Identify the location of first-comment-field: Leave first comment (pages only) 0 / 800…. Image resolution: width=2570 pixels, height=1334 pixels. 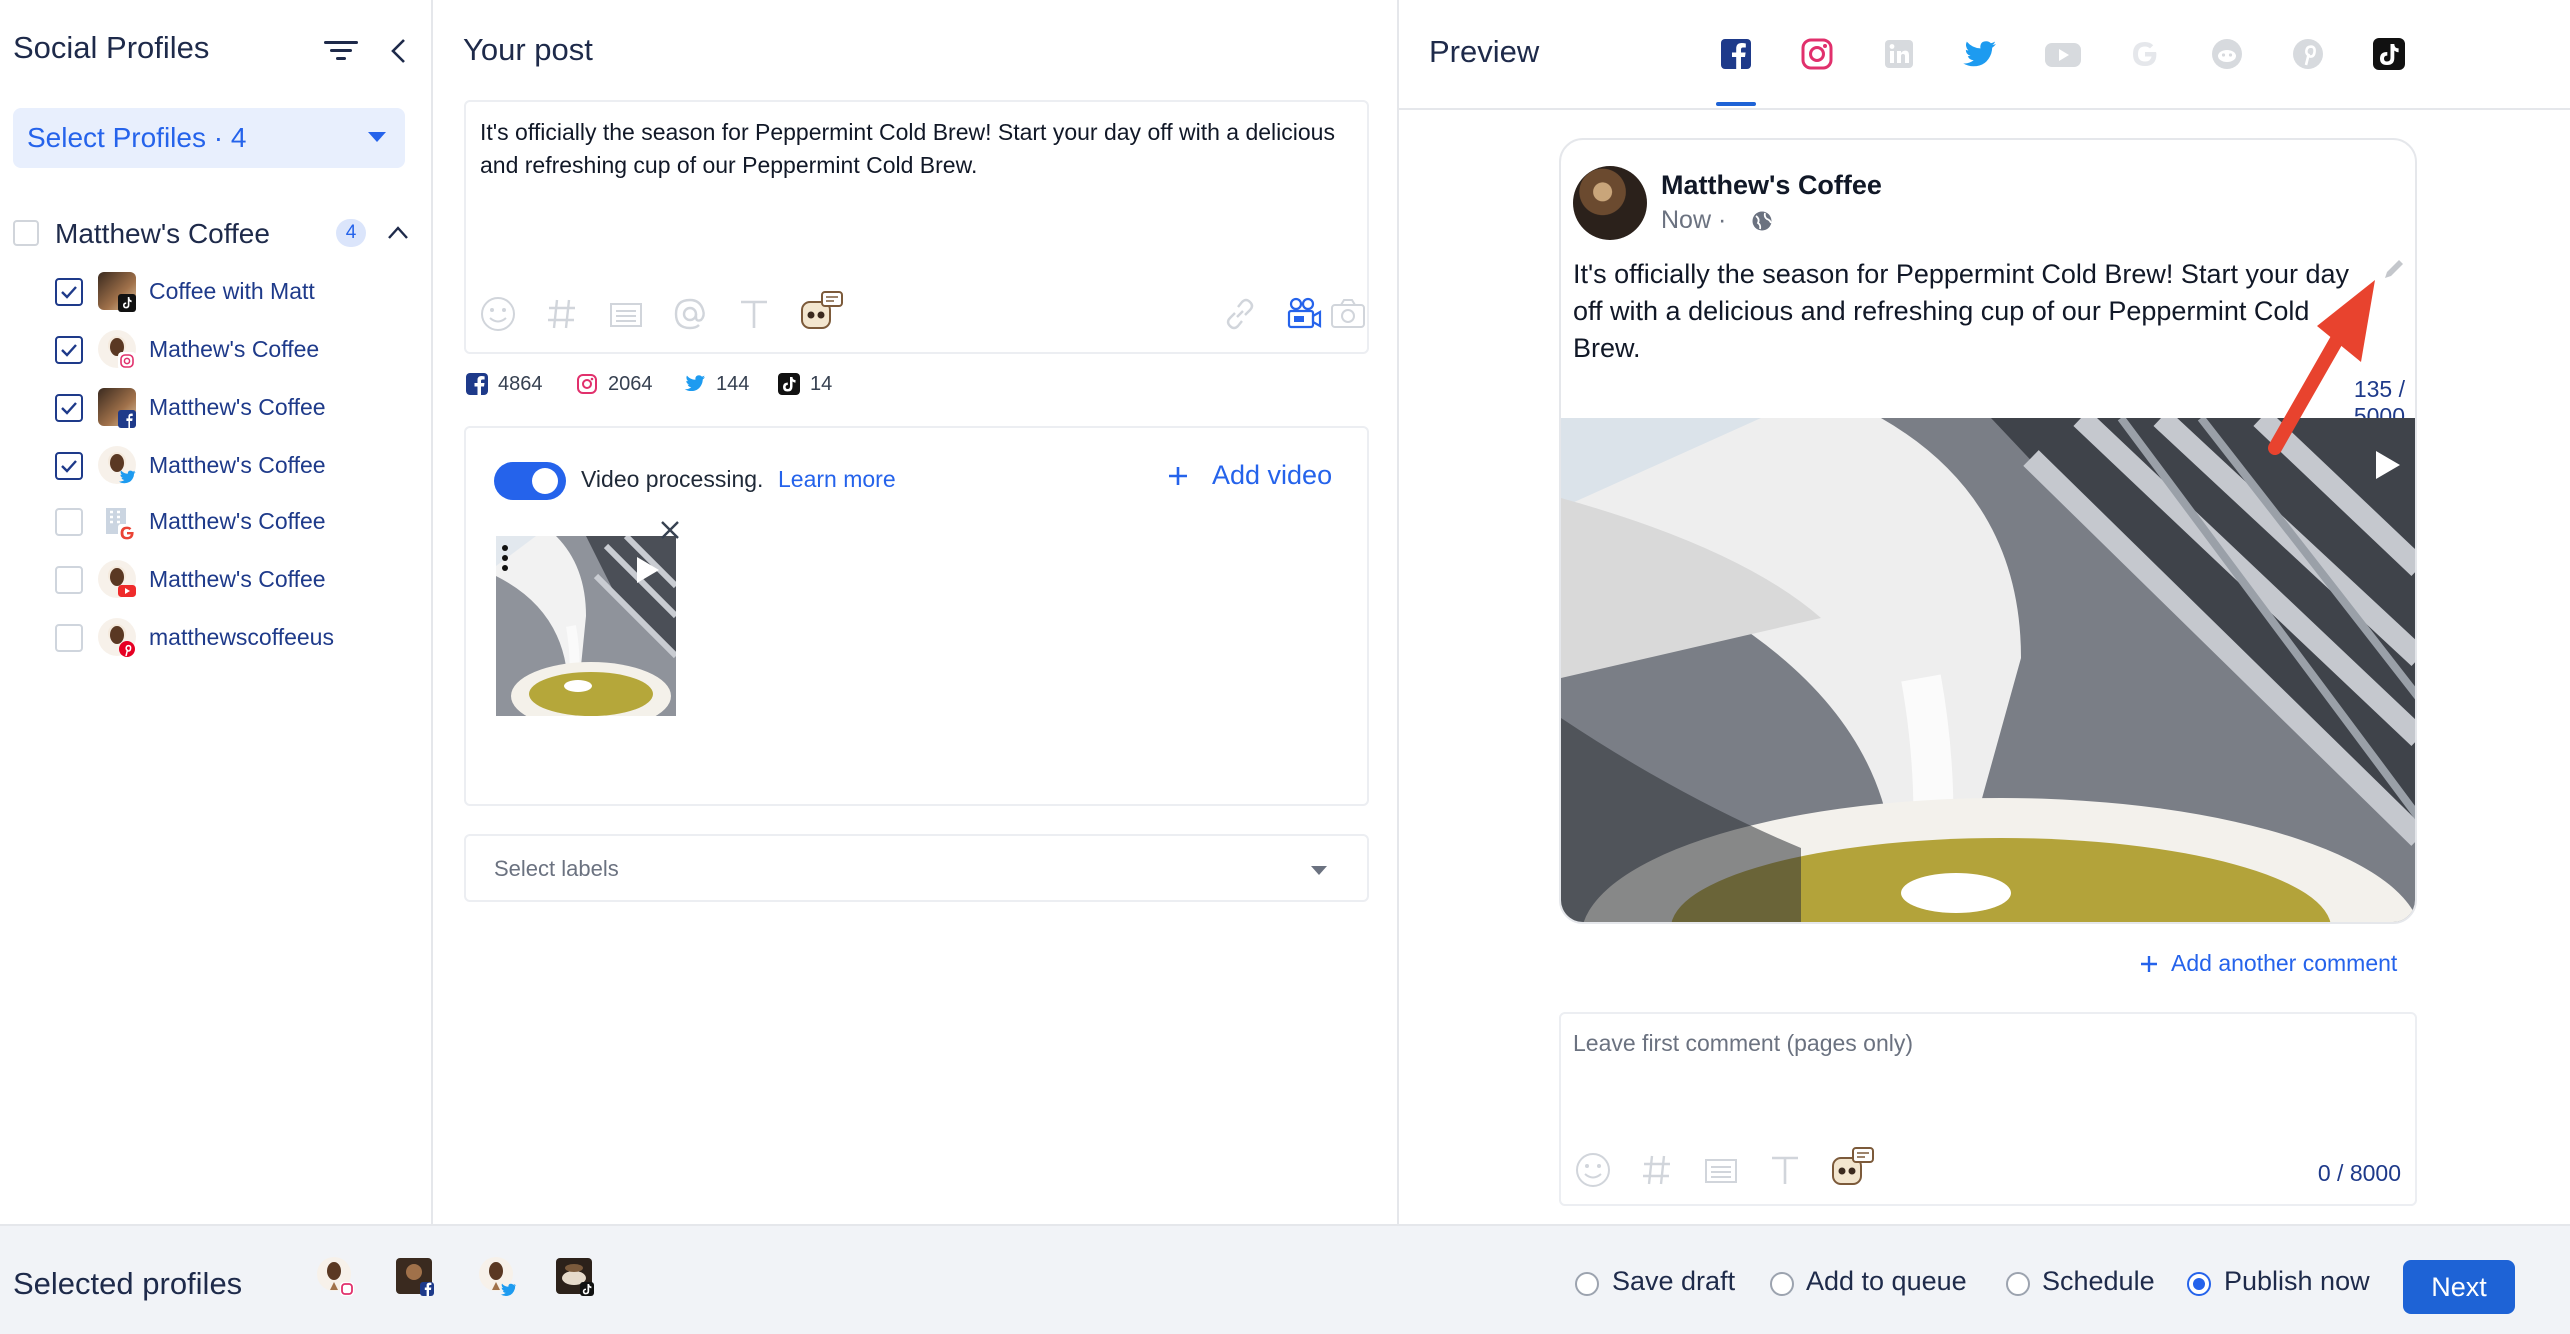
(1988, 1109).